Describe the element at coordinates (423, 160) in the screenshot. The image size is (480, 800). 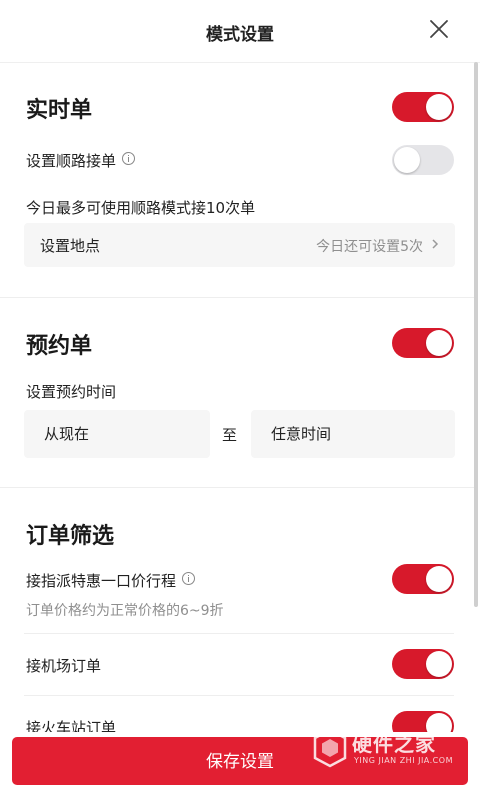
I see `route-order-toggle` at that location.